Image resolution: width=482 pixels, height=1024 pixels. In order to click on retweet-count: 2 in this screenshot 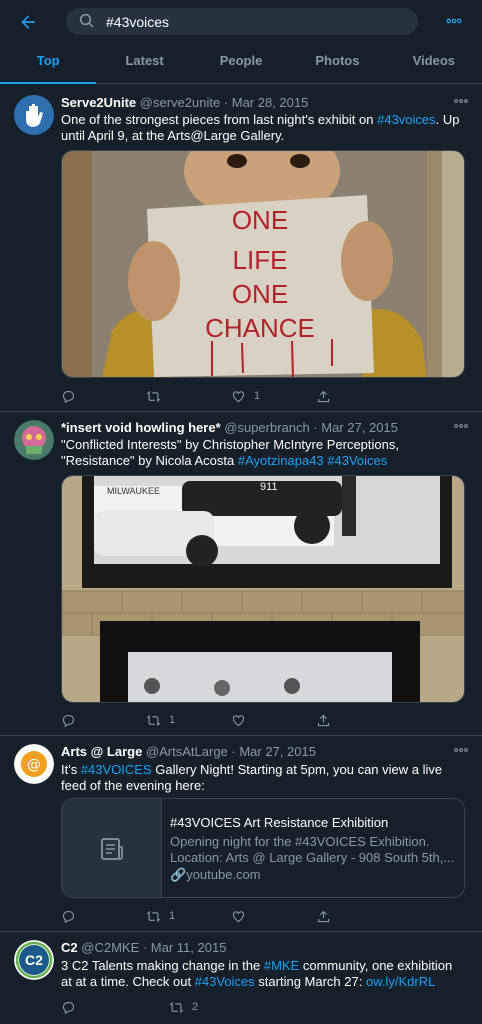, I will do `click(195, 1007)`.